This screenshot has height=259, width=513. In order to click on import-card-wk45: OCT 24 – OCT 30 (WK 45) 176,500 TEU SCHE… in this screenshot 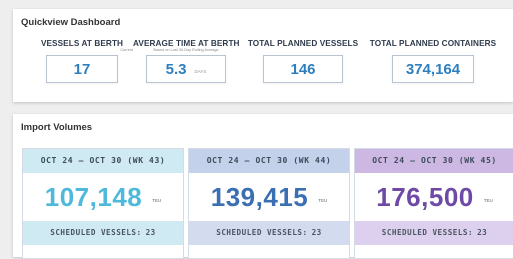, I will do `click(433, 203)`.